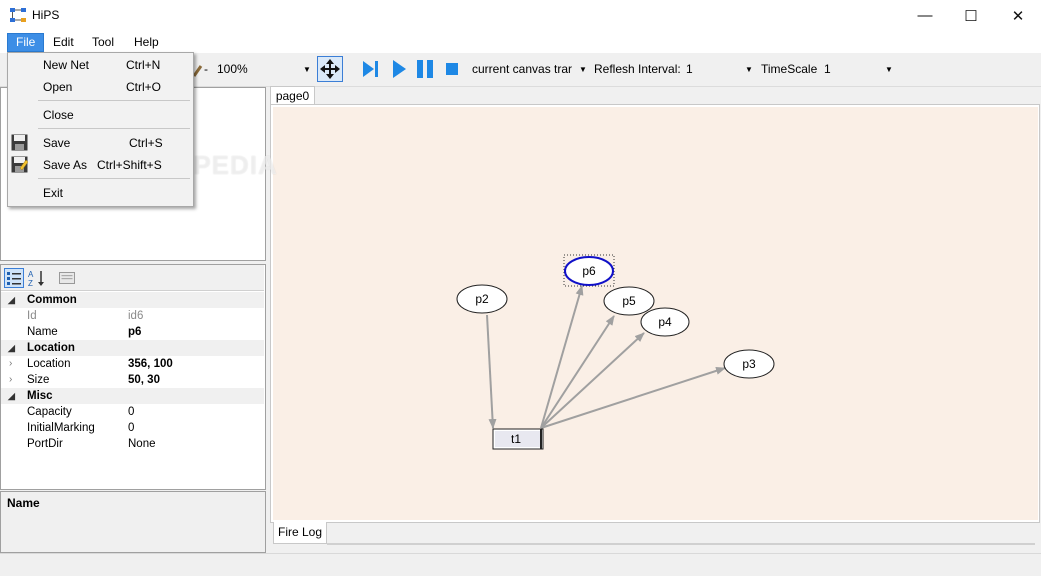 Image resolution: width=1041 pixels, height=576 pixels. What do you see at coordinates (689, 69) in the screenshot?
I see `refresh-interval-value: 1` at bounding box center [689, 69].